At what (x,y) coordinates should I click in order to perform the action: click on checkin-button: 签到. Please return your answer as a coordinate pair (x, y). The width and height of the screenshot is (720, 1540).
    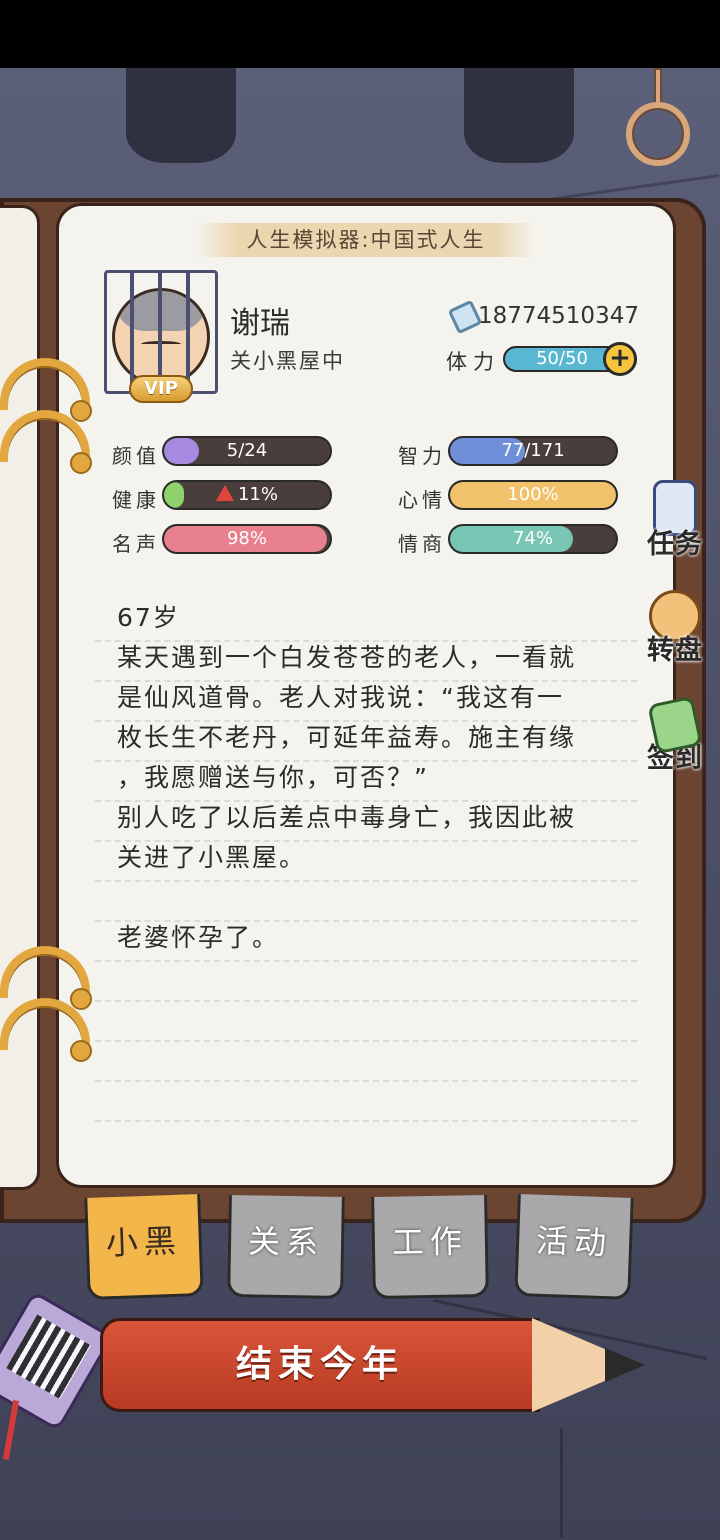
    Looking at the image, I should click on (675, 735).